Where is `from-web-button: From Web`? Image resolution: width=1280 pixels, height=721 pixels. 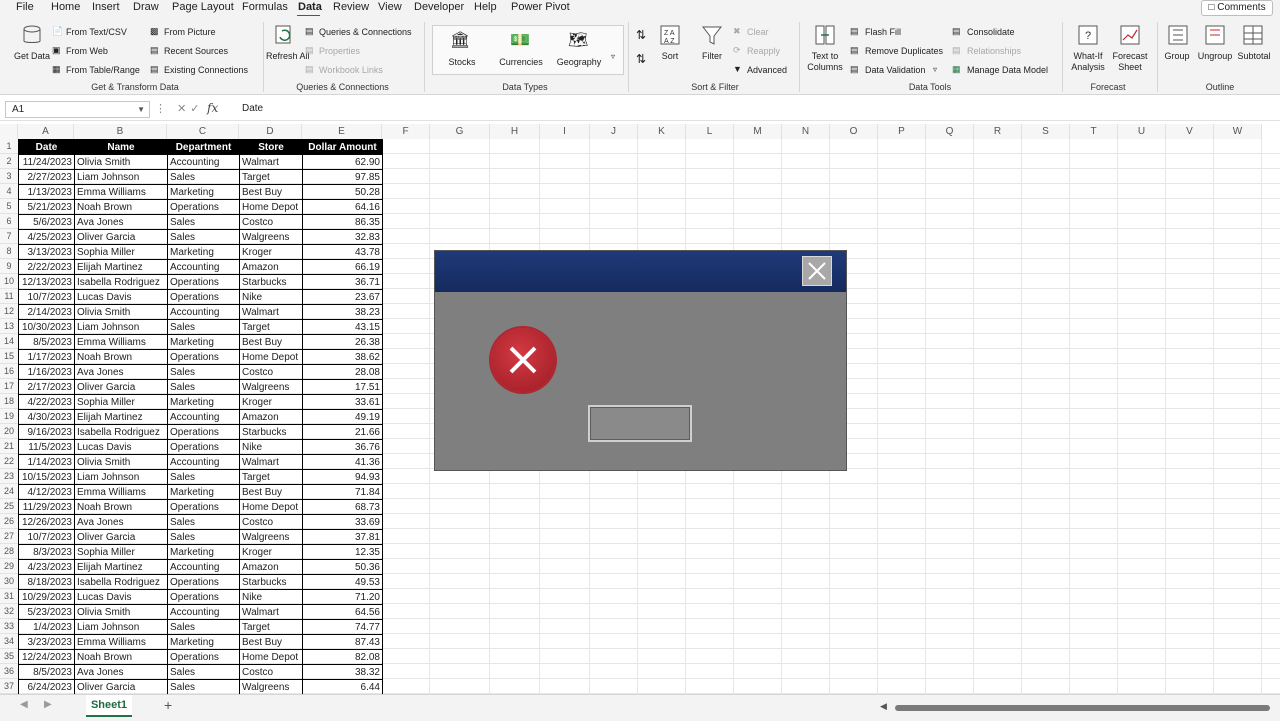
from-web-button: From Web is located at coordinates (87, 51).